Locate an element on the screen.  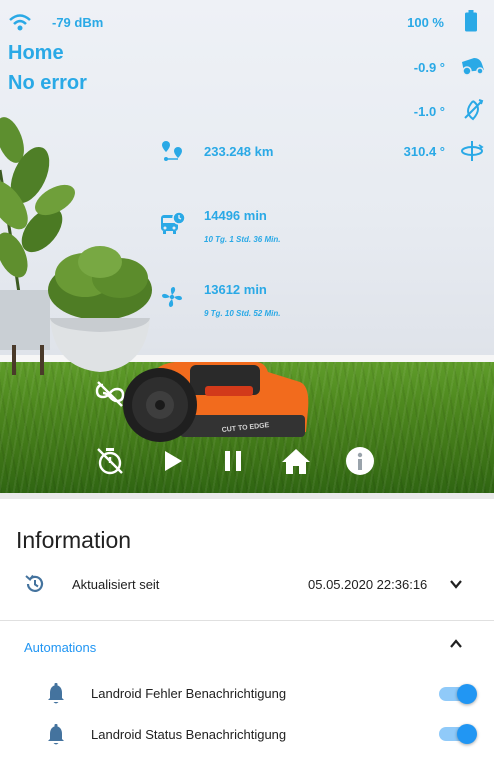
error-status: No error is located at coordinates (47, 83).